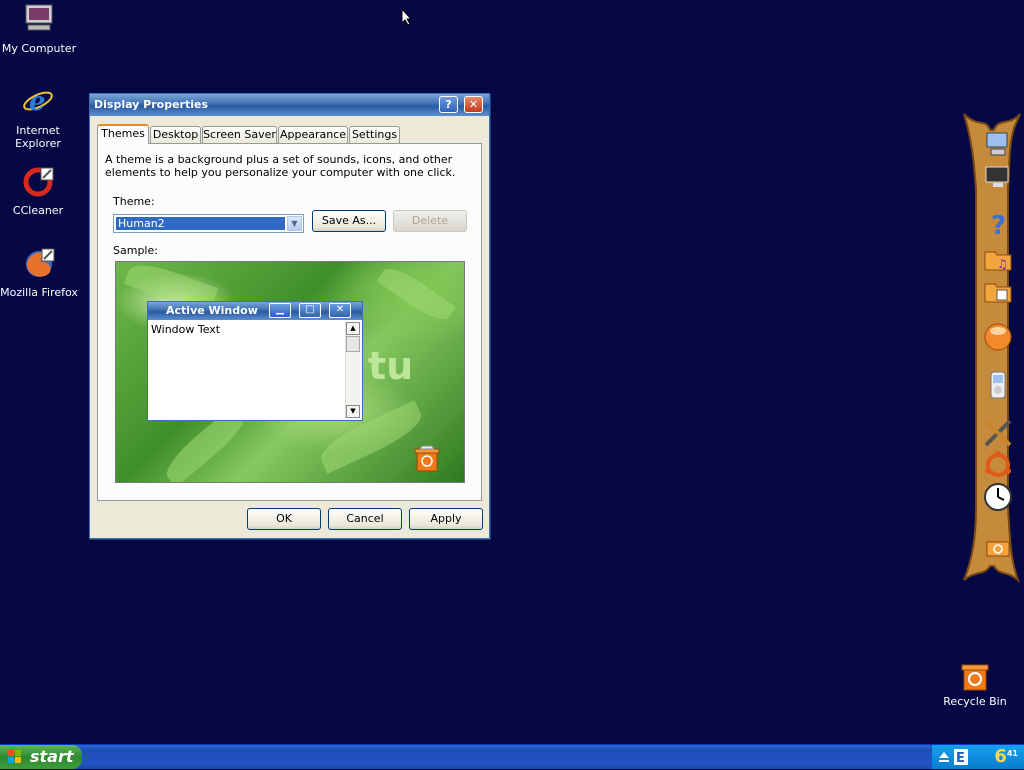 The height and width of the screenshot is (770, 1024). Describe the element at coordinates (294, 223) in the screenshot. I see `chevron-down-icon: ▼` at that location.